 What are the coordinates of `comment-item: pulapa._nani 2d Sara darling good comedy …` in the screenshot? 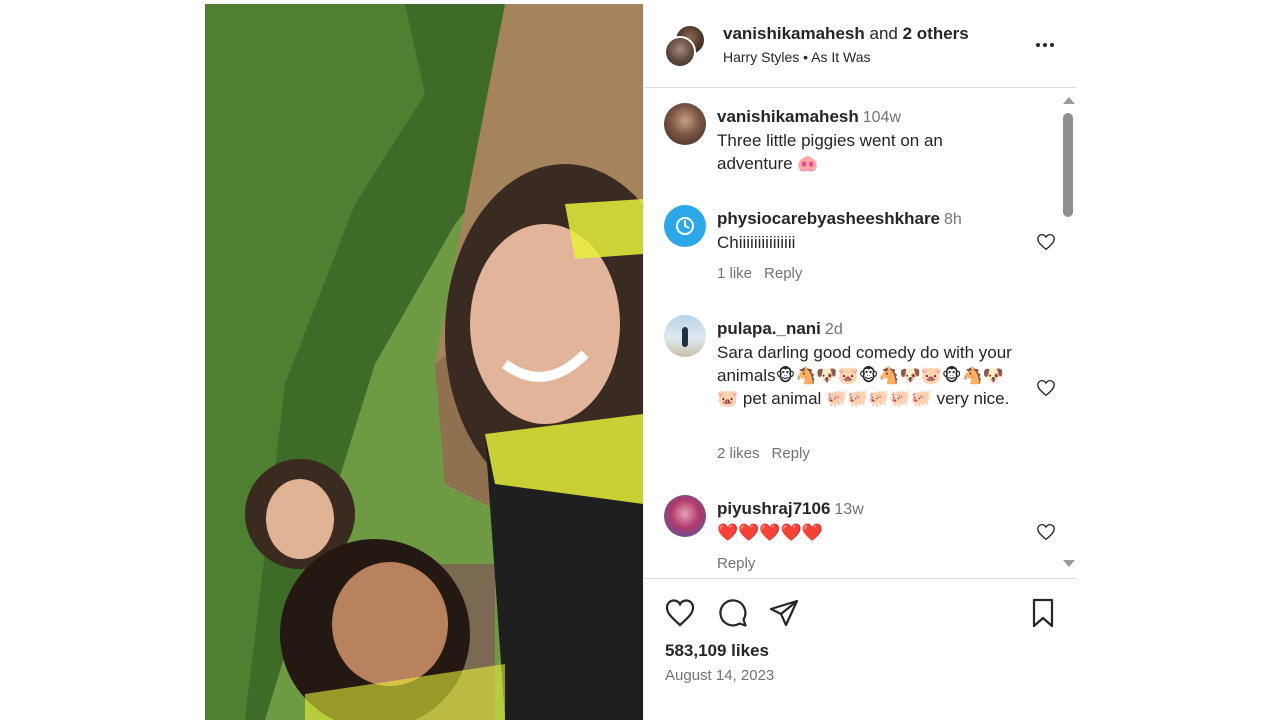 It's located at (859, 388).